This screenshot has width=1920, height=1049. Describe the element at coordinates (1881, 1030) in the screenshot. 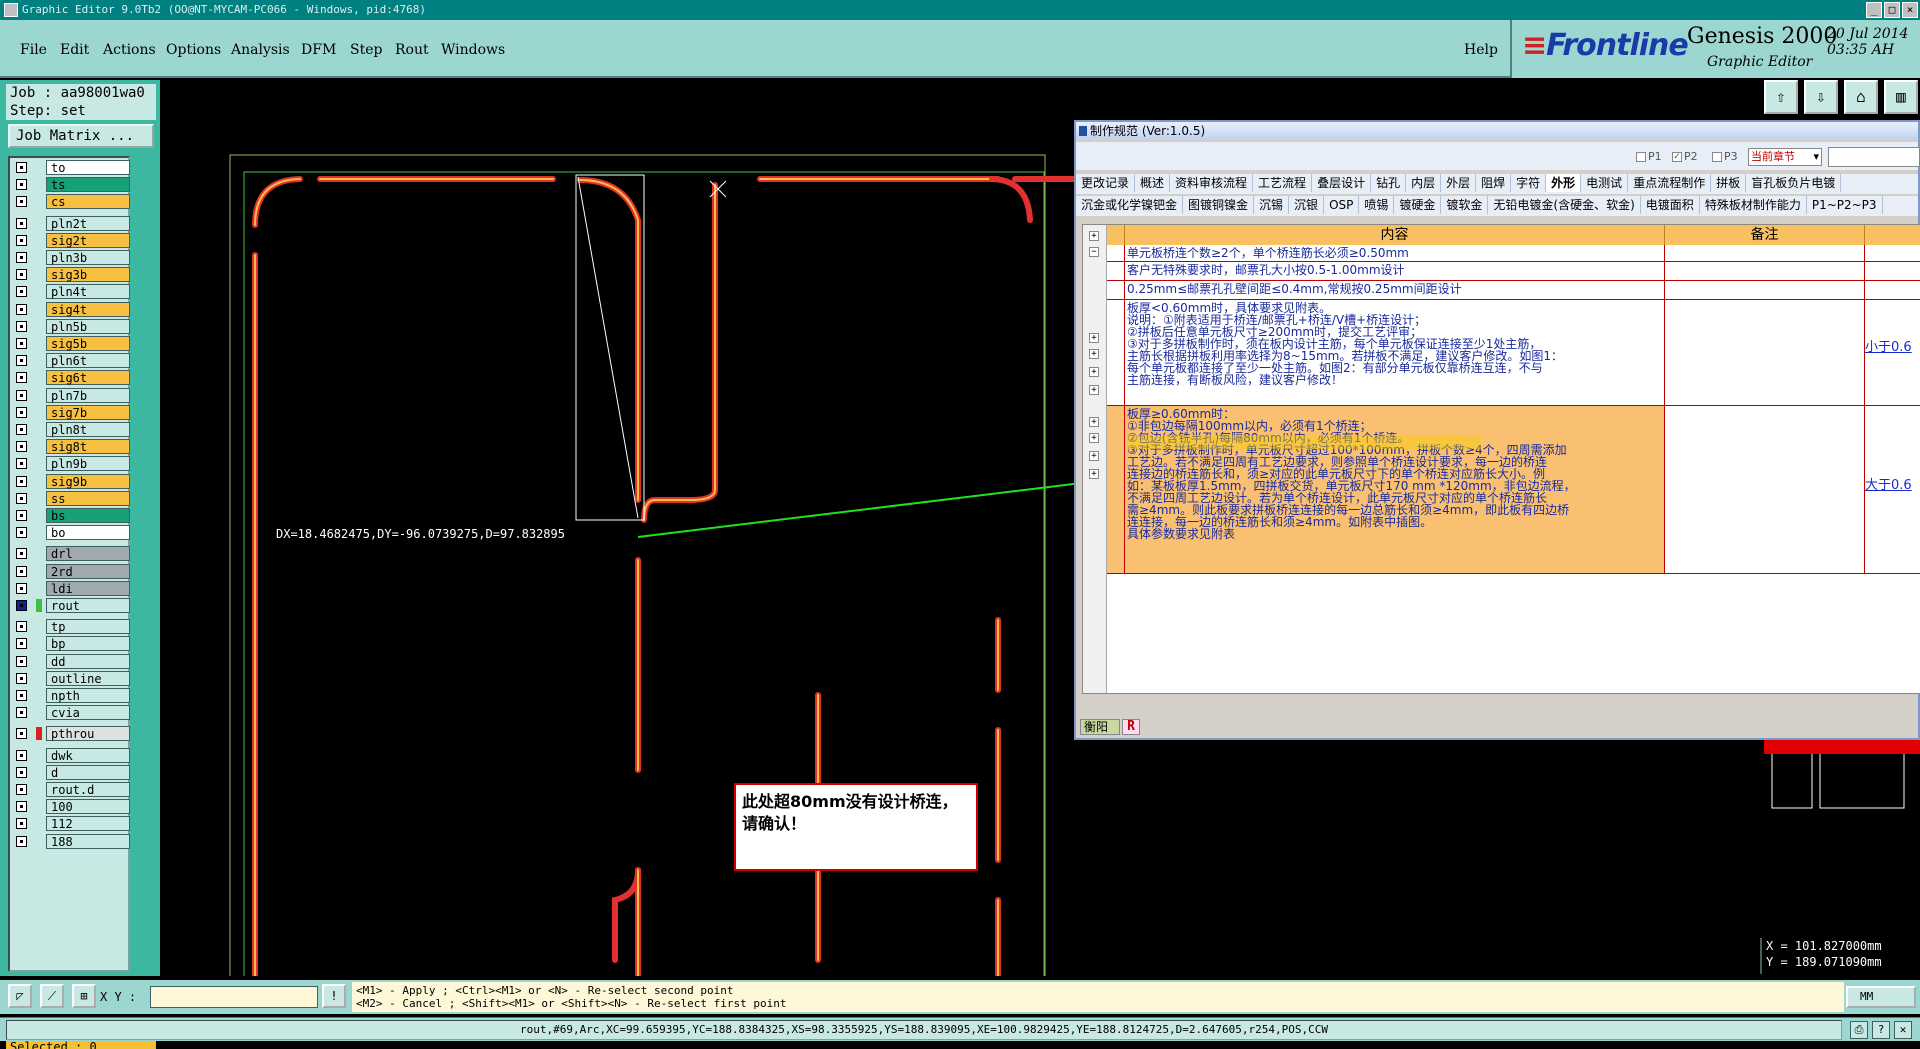

I see `help-icon: ?` at that location.